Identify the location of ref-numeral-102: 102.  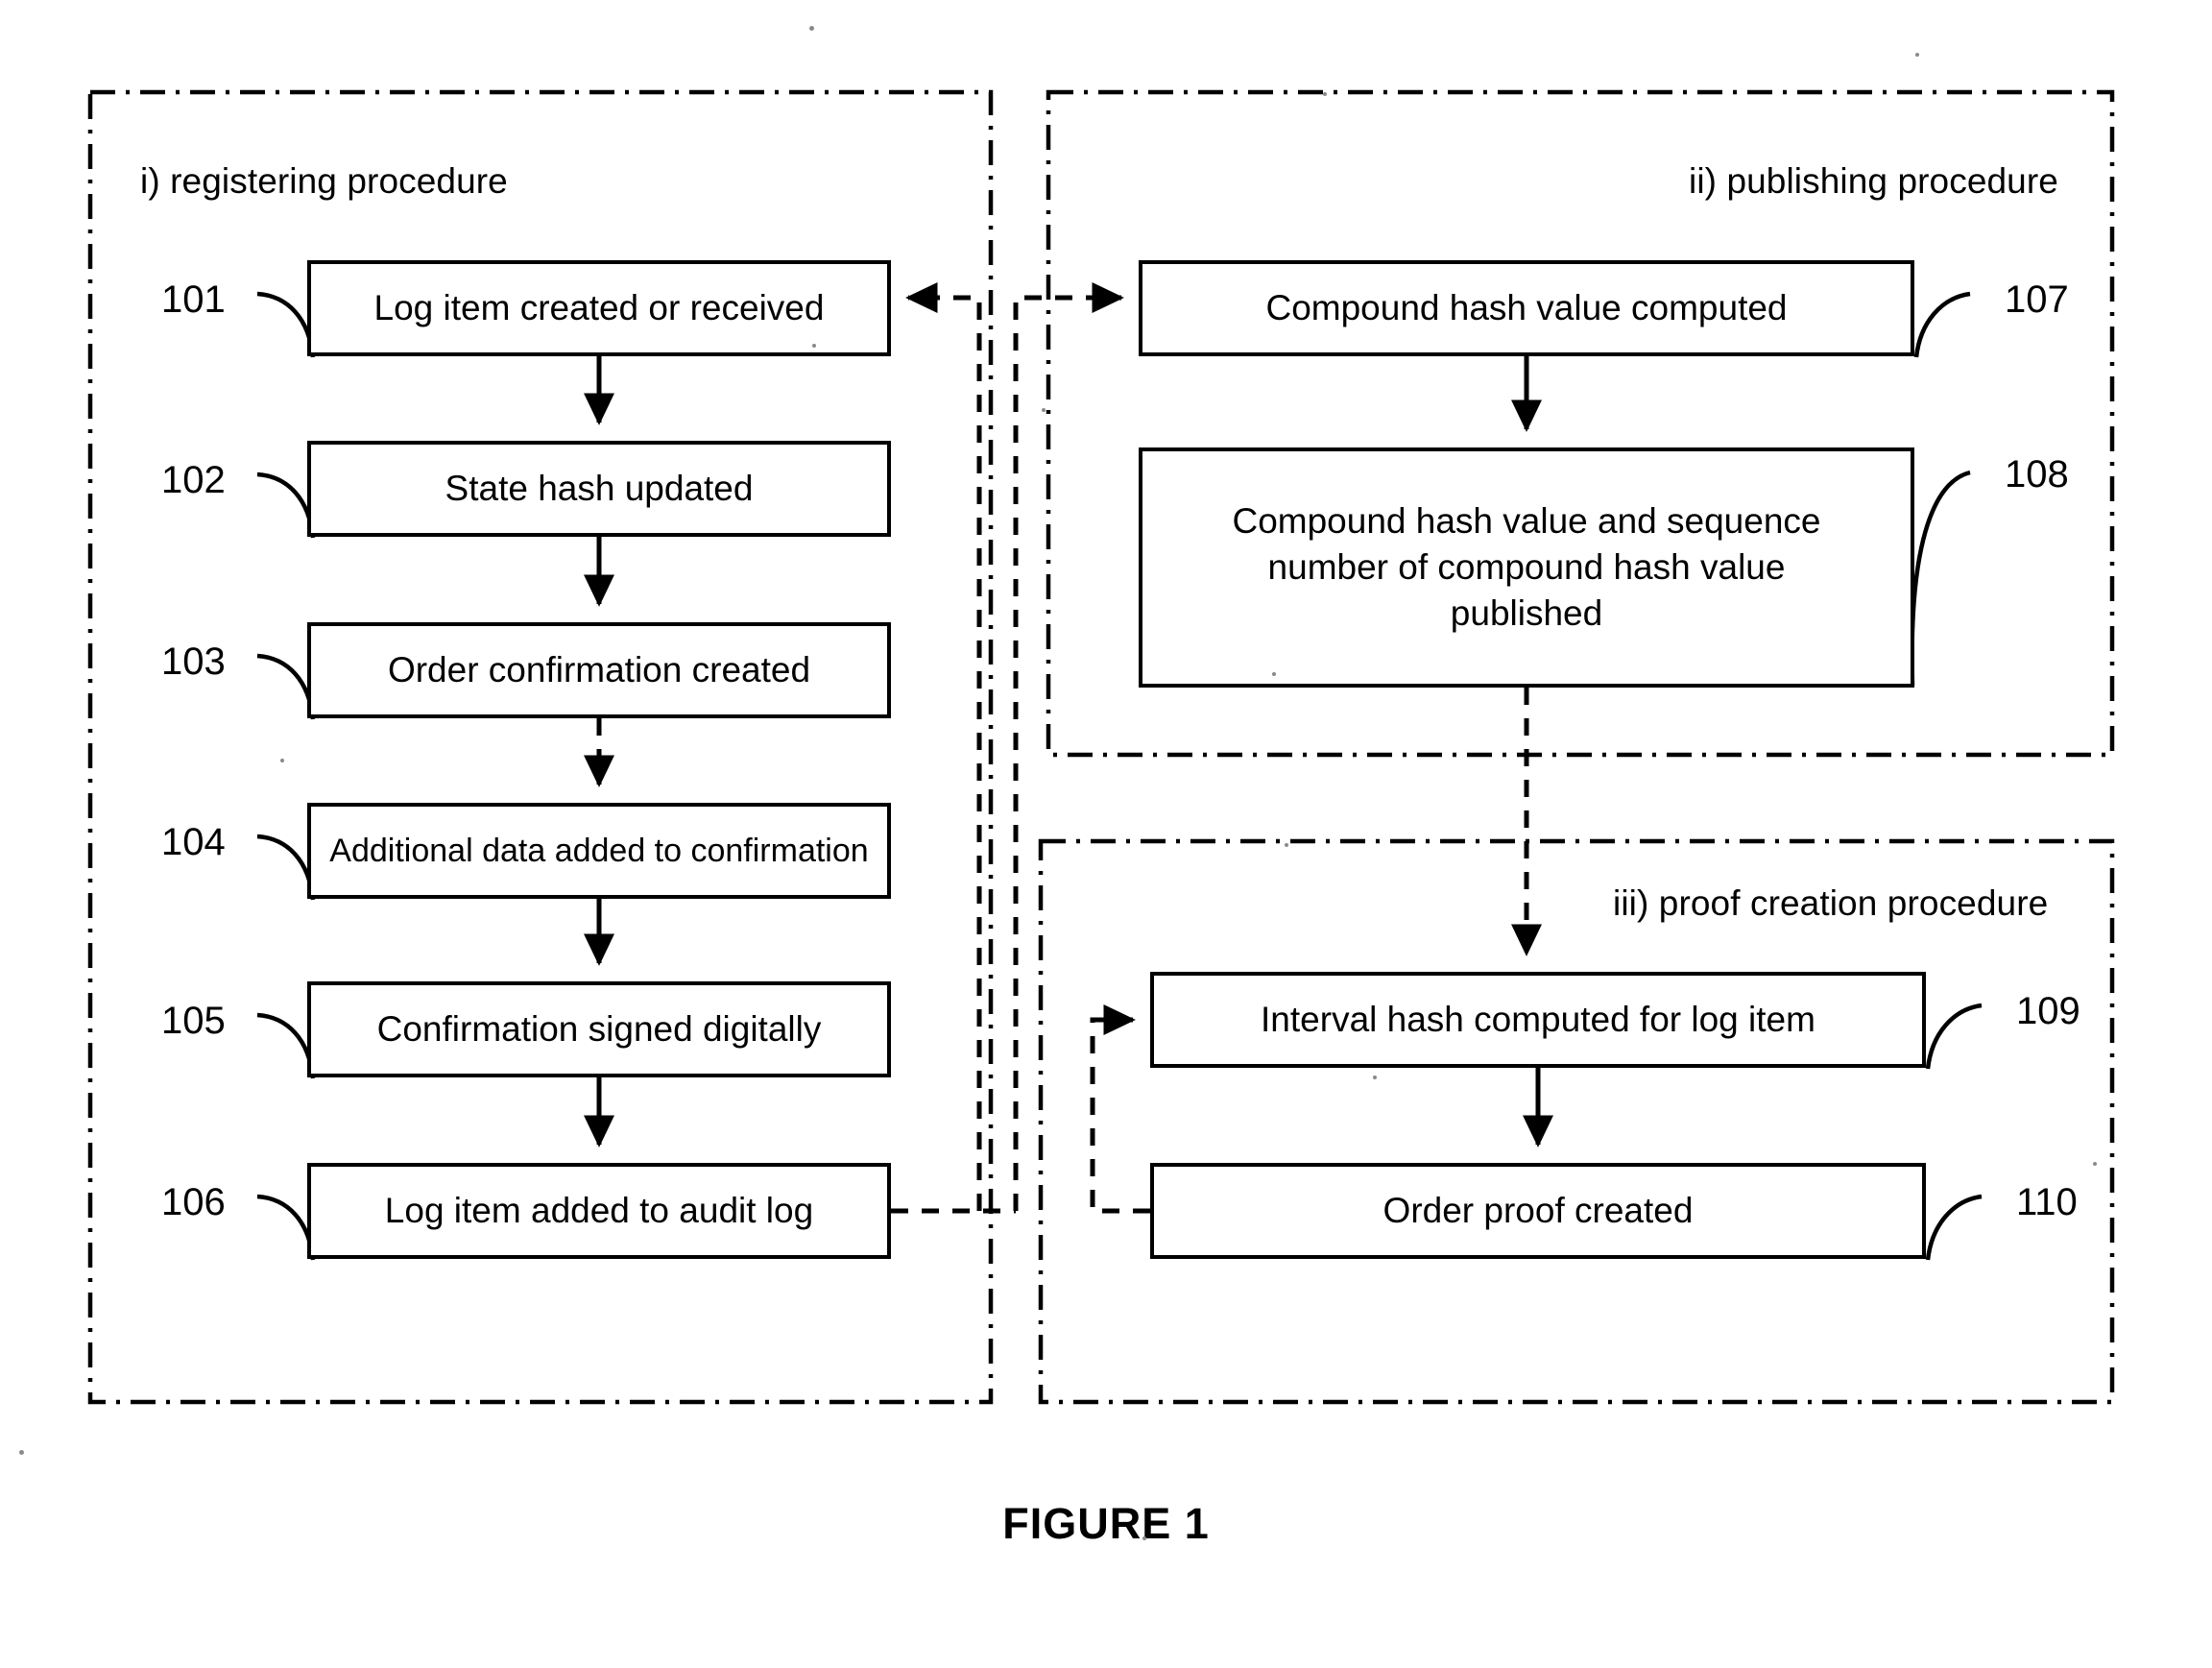
(193, 480).